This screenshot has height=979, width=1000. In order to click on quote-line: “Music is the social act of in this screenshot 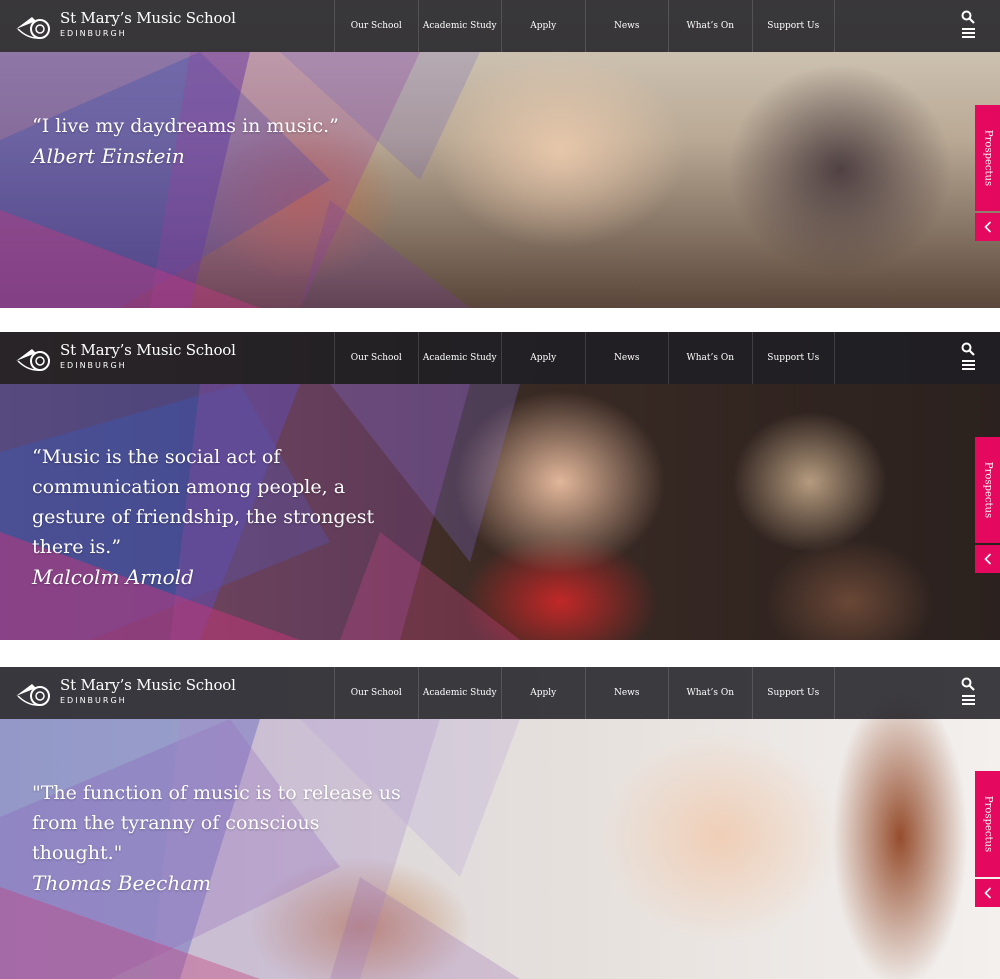, I will do `click(156, 457)`.